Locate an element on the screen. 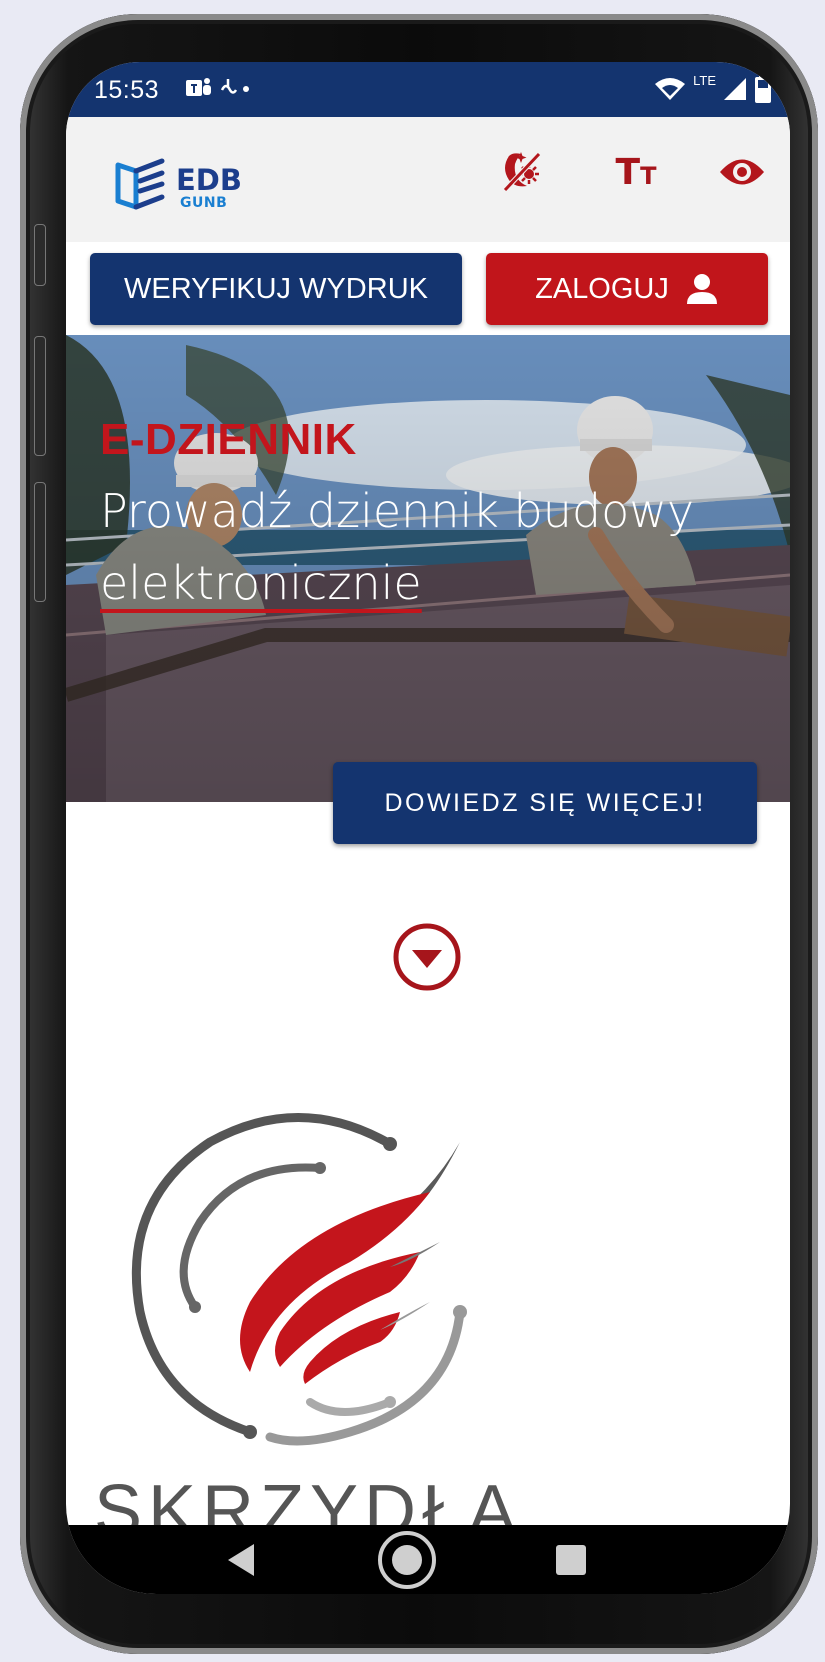  visibility-button is located at coordinates (742, 172).